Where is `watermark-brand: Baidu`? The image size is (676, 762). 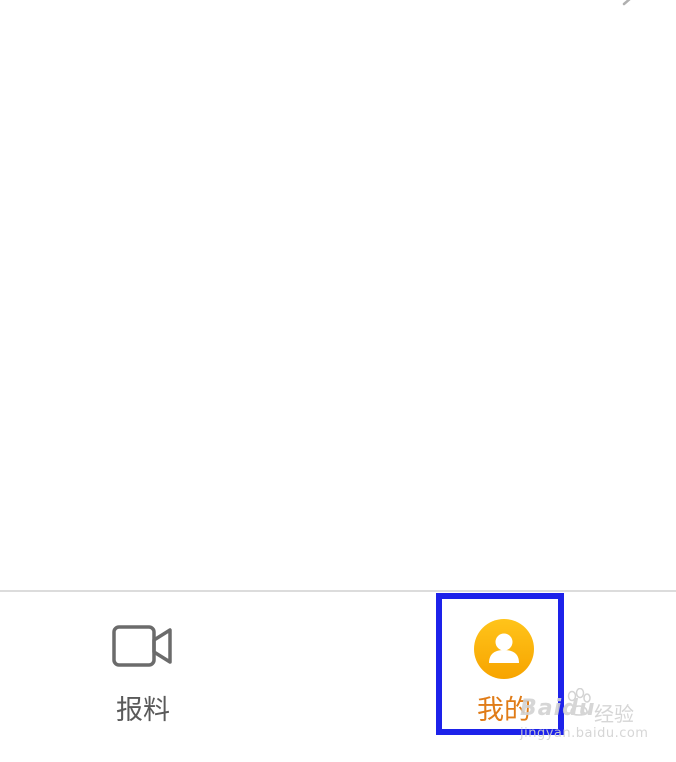
watermark-brand: Baidu is located at coordinates (558, 708).